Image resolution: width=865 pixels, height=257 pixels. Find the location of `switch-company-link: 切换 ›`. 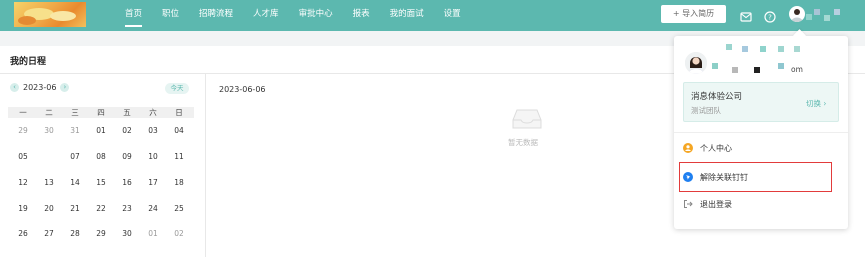

switch-company-link: 切换 › is located at coordinates (816, 103).